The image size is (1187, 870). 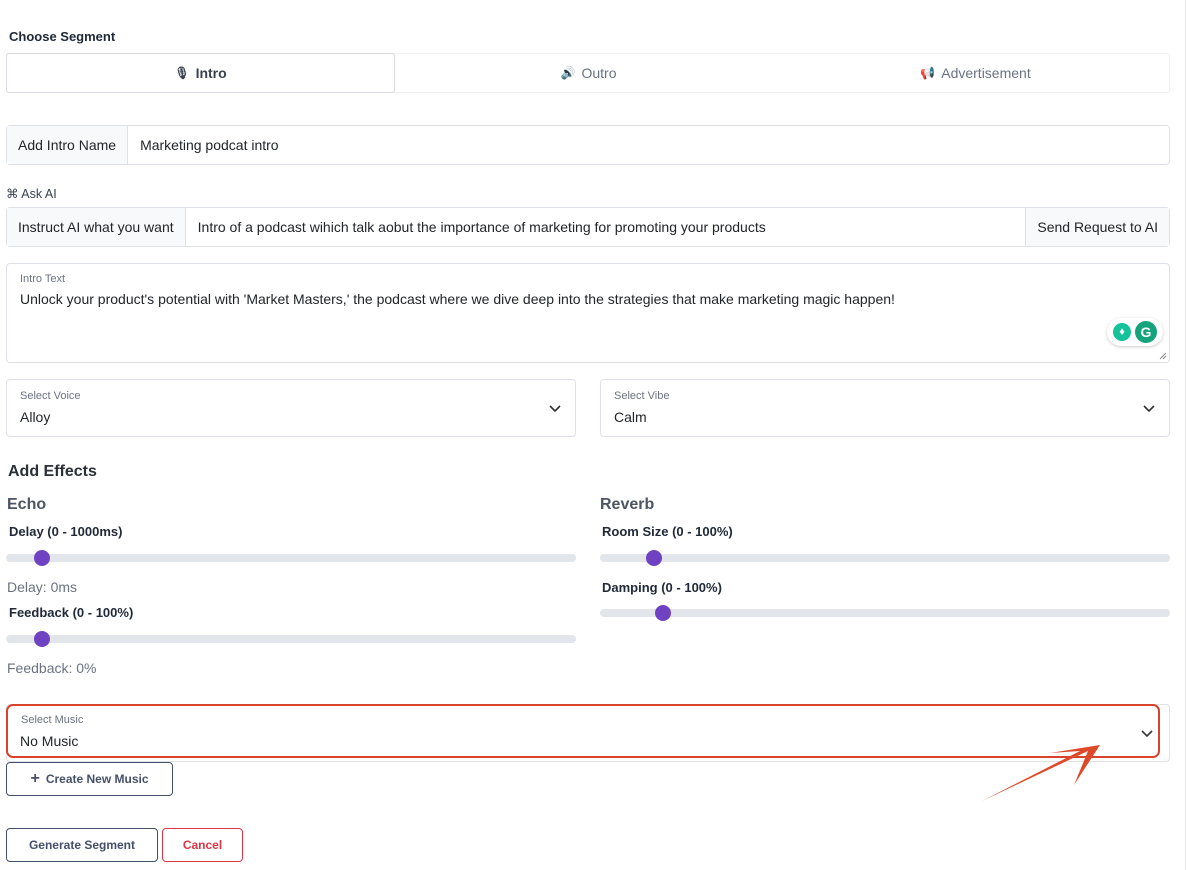 What do you see at coordinates (663, 613) in the screenshot?
I see `damping-slider-thumb` at bounding box center [663, 613].